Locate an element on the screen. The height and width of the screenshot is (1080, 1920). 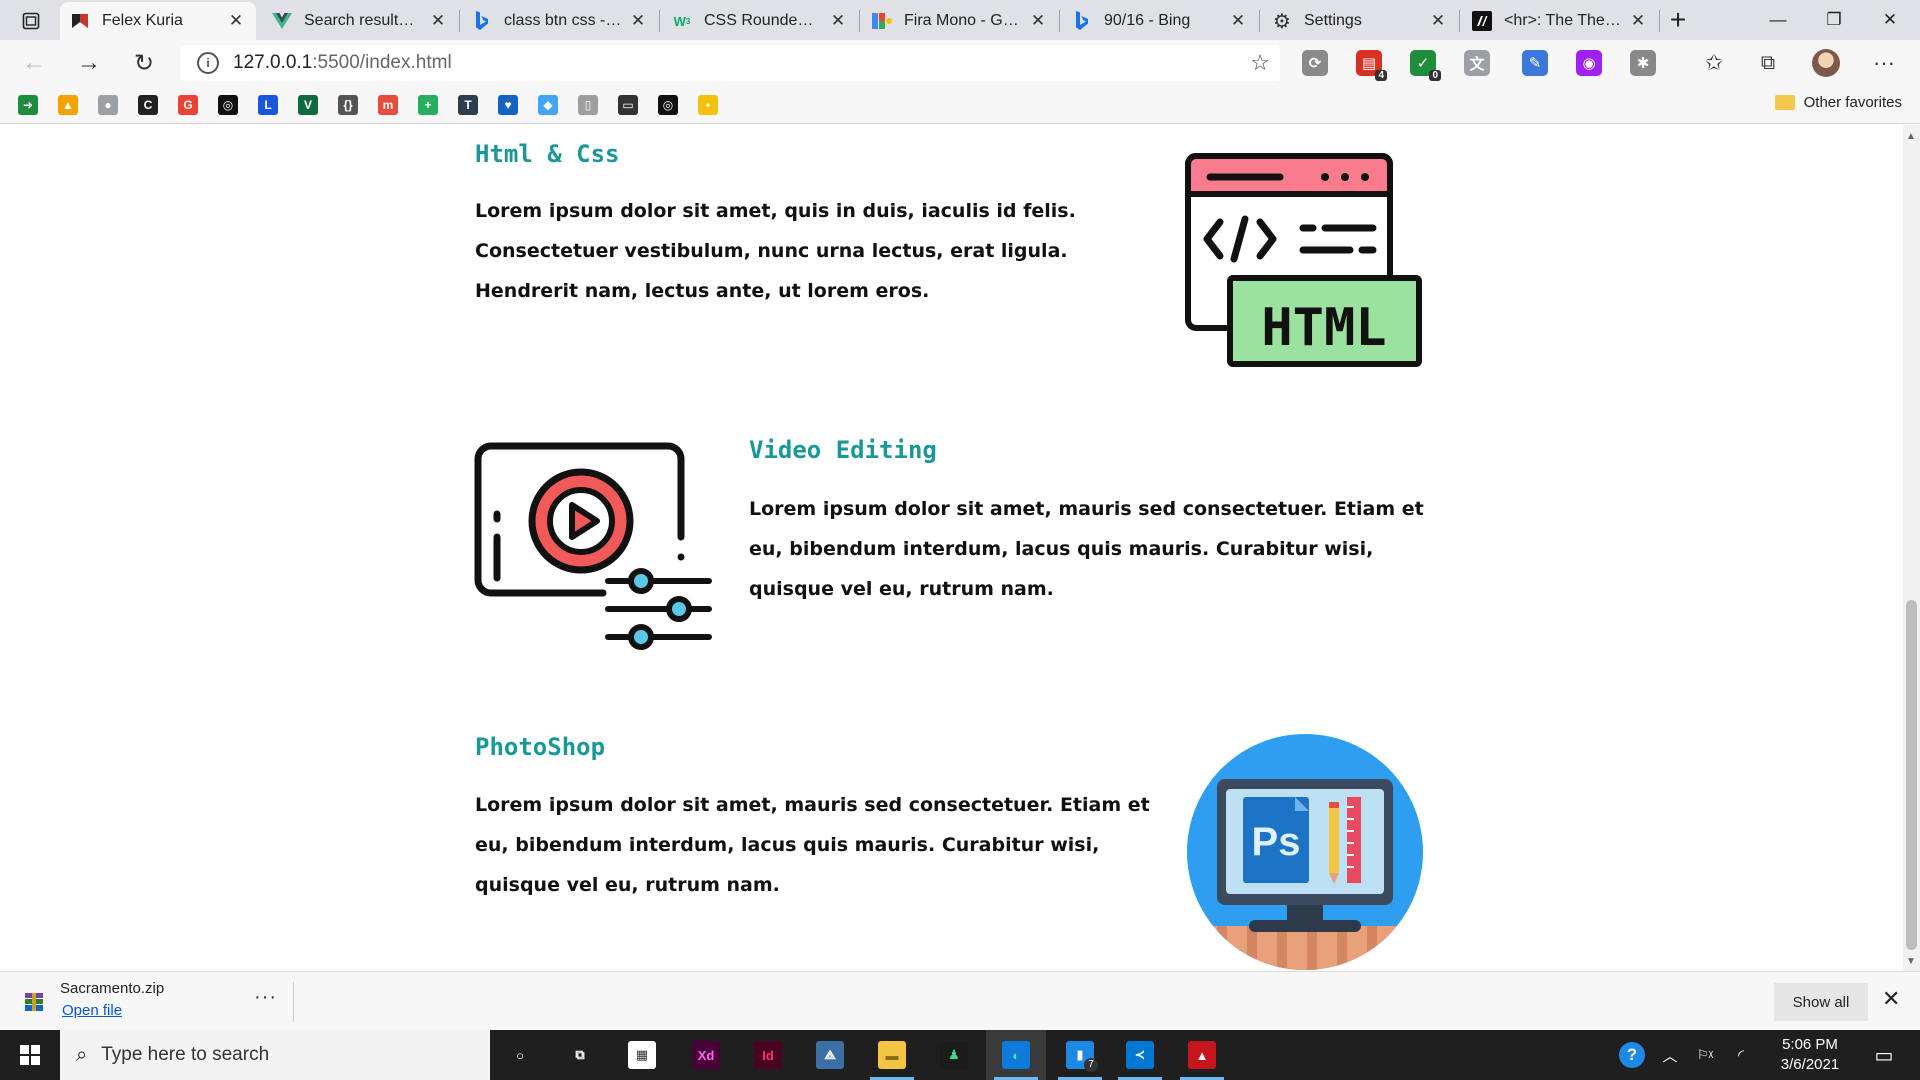
close-window-button: ✕ is located at coordinates (1890, 20).